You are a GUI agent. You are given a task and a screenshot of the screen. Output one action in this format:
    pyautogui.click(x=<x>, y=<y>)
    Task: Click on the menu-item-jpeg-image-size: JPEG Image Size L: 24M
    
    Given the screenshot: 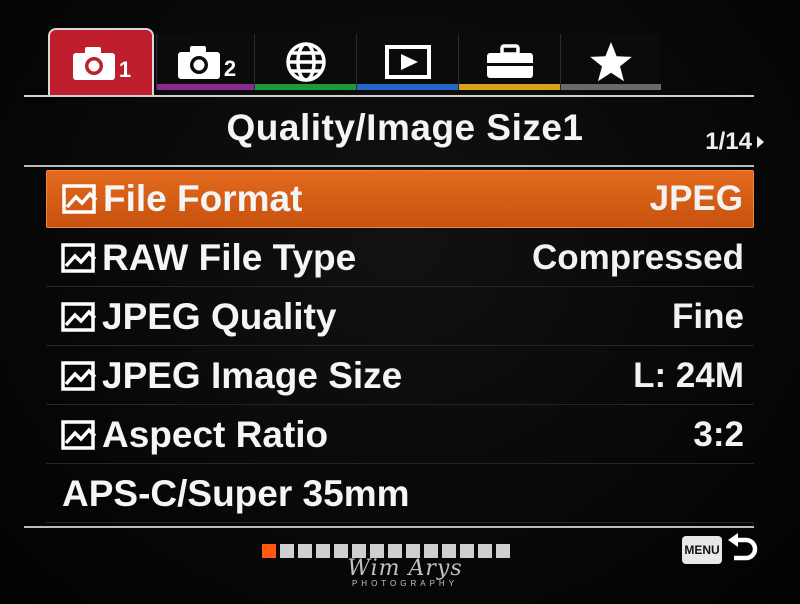 What is the action you would take?
    pyautogui.click(x=400, y=376)
    